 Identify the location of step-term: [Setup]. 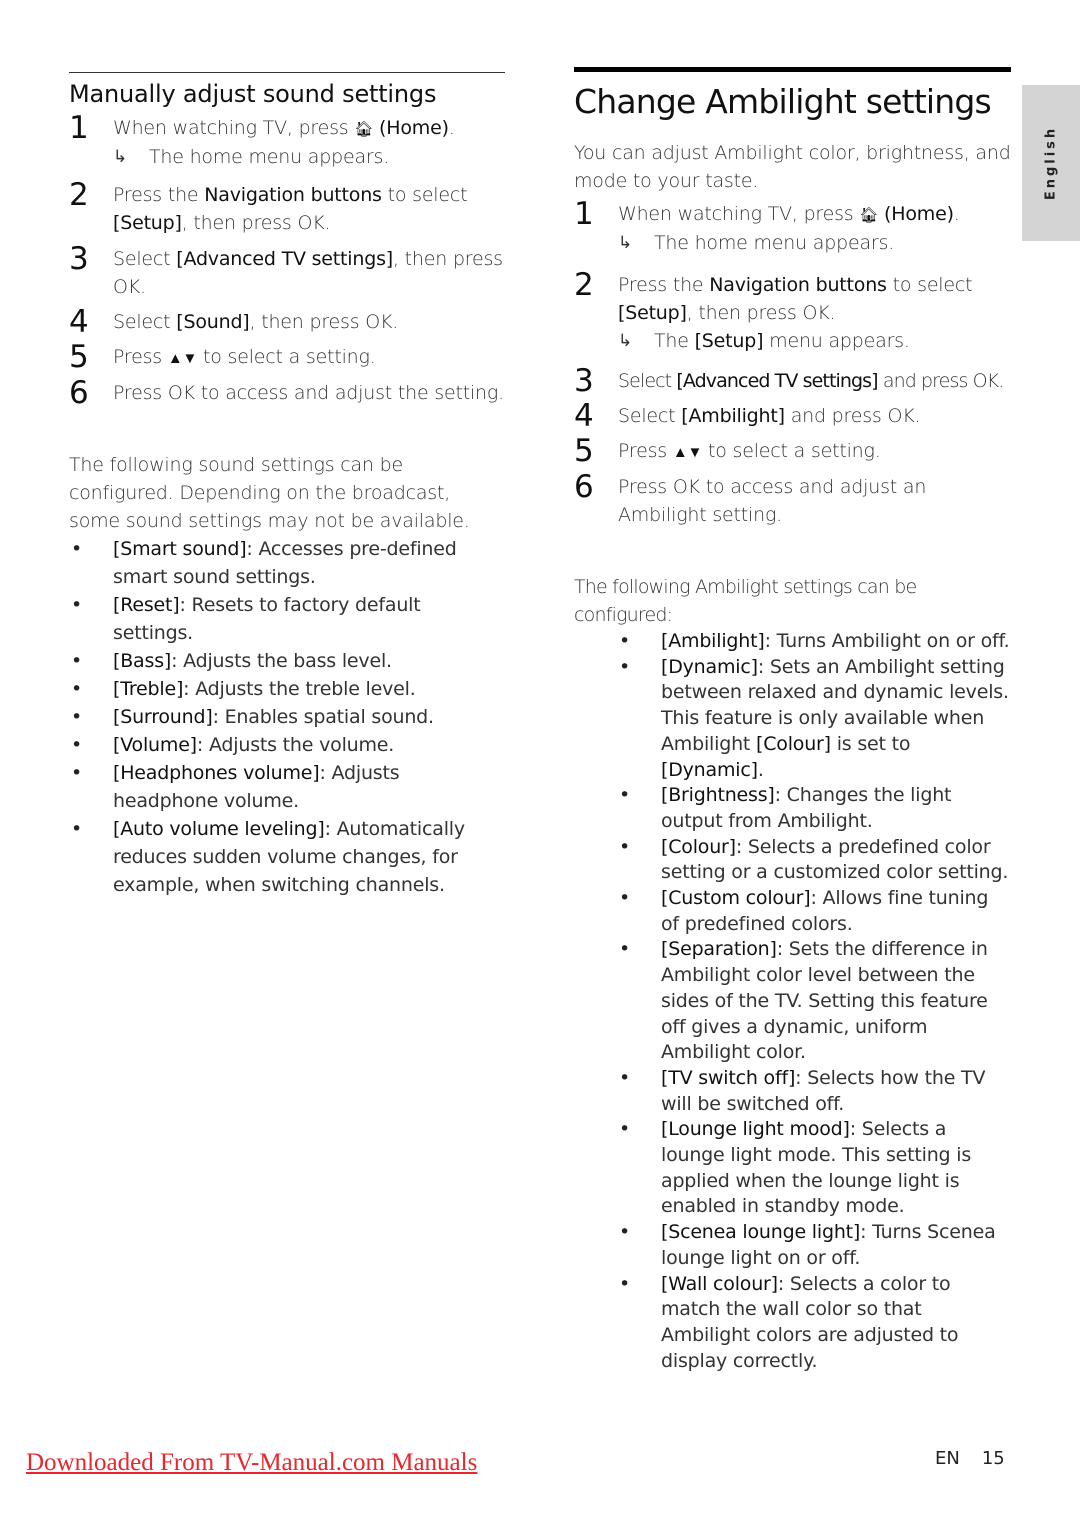
(147, 223).